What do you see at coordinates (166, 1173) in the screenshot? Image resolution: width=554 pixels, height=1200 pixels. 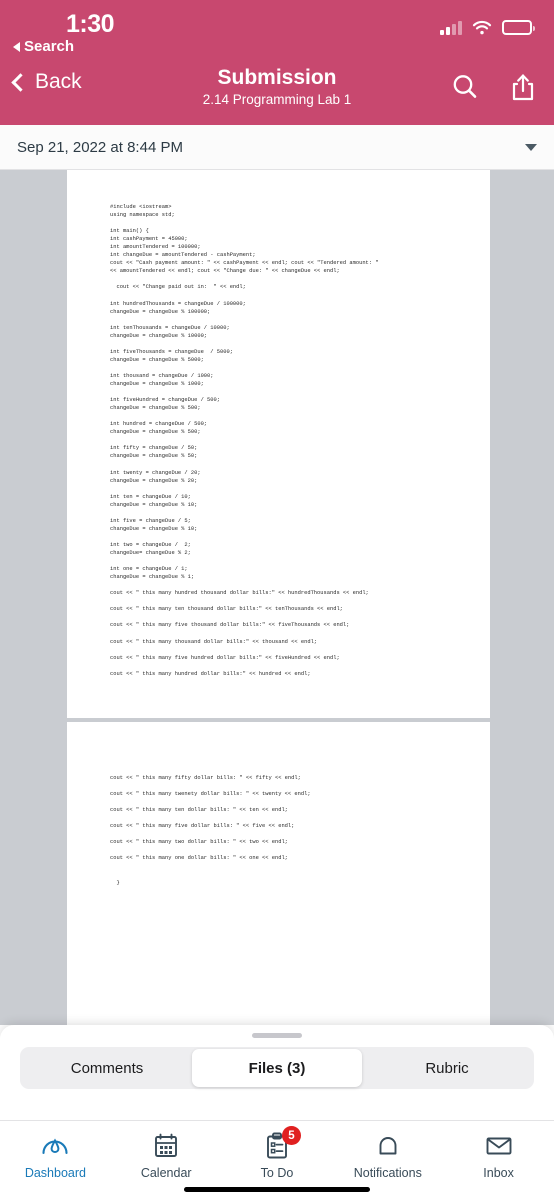 I see `tab-calendar-label: Calendar` at bounding box center [166, 1173].